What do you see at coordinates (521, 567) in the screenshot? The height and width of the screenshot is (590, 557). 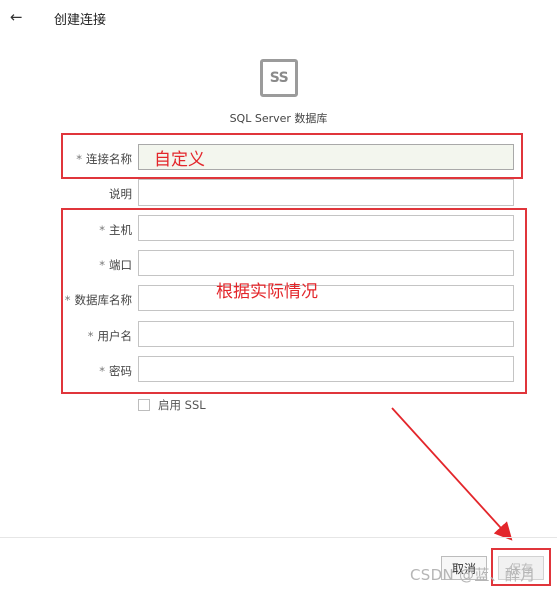 I see `annotation-box-save` at bounding box center [521, 567].